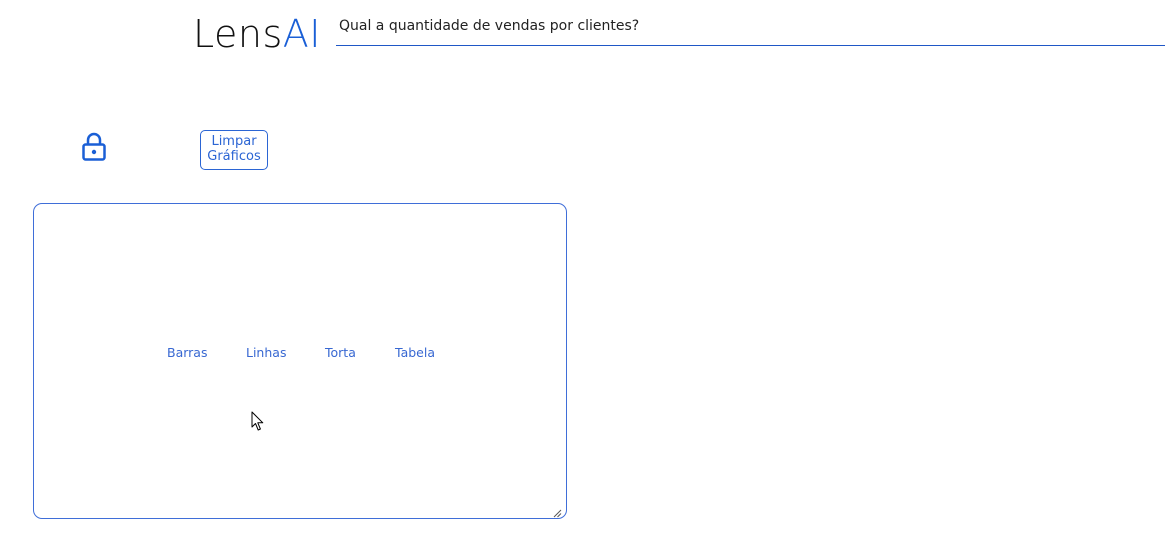  What do you see at coordinates (187, 352) in the screenshot?
I see `chart-type-bars: Barras` at bounding box center [187, 352].